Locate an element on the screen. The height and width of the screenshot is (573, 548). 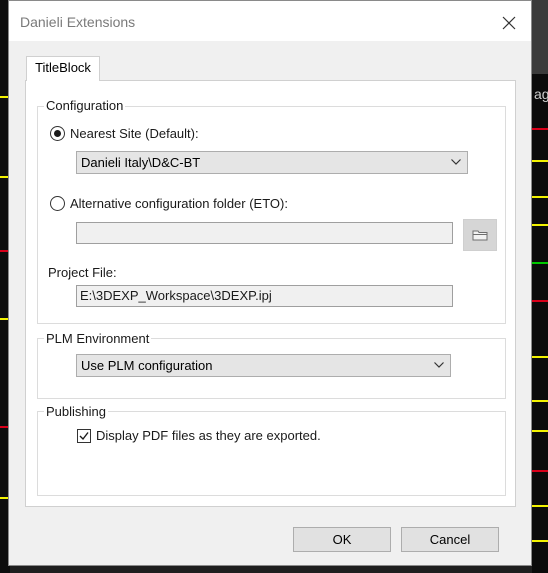
folder-icon is located at coordinates (480, 235).